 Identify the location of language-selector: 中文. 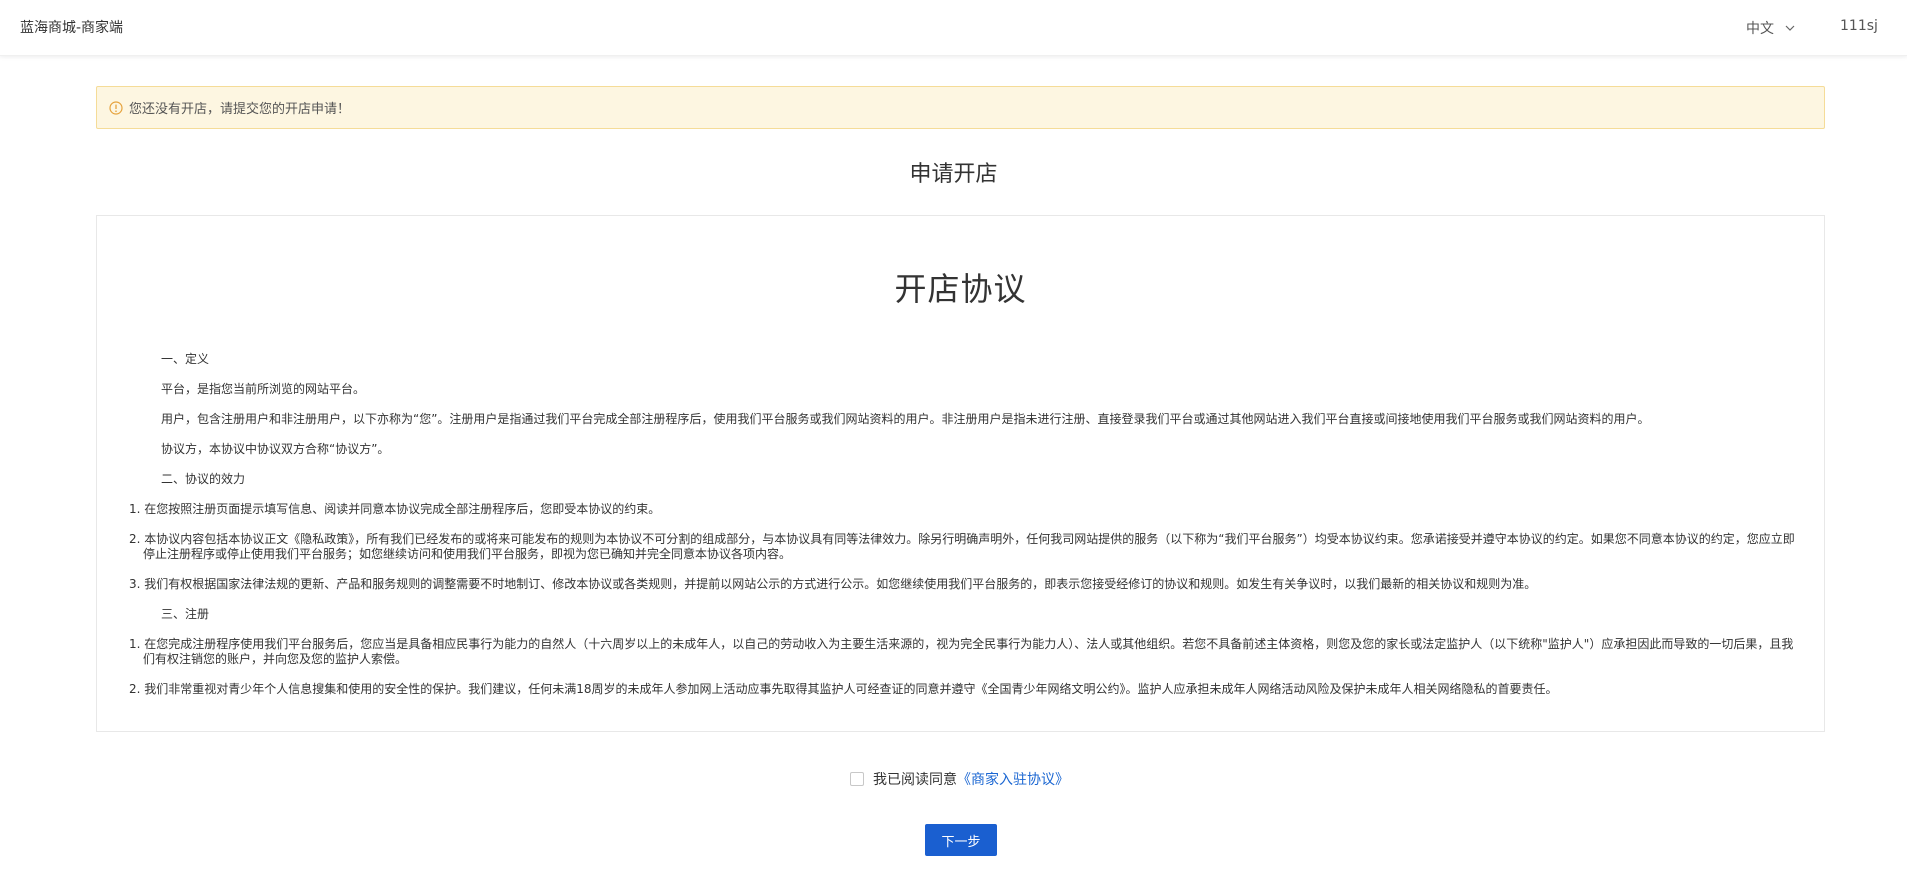
(1771, 28).